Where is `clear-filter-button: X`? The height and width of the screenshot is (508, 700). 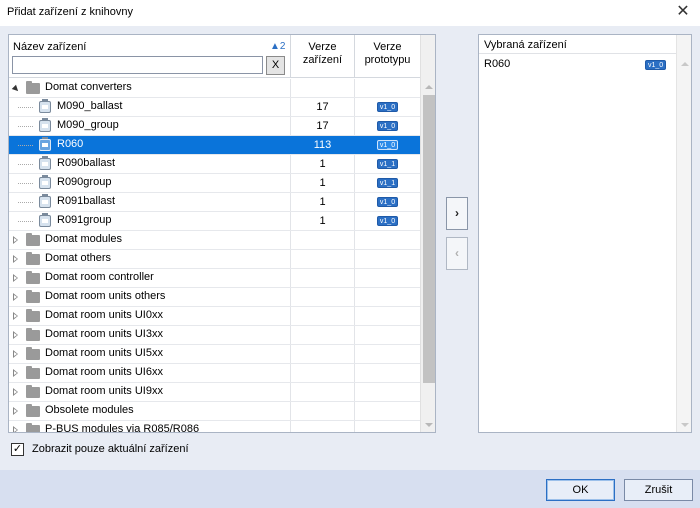 clear-filter-button: X is located at coordinates (275, 65).